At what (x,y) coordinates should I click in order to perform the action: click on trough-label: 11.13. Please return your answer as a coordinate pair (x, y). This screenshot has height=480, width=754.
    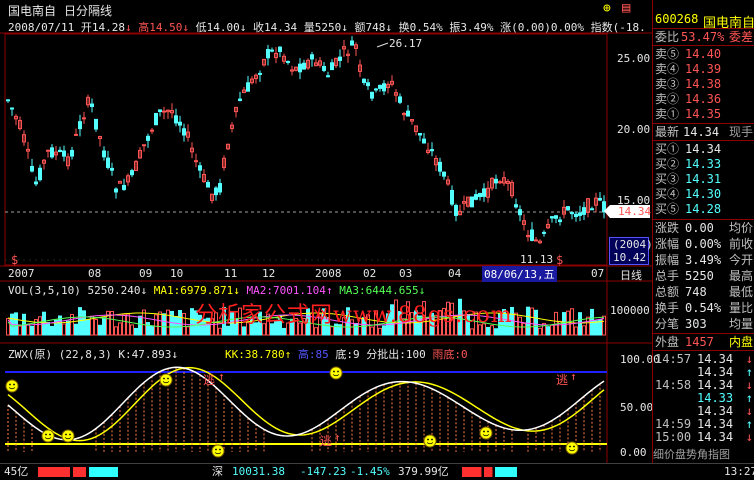
    Looking at the image, I should click on (537, 259).